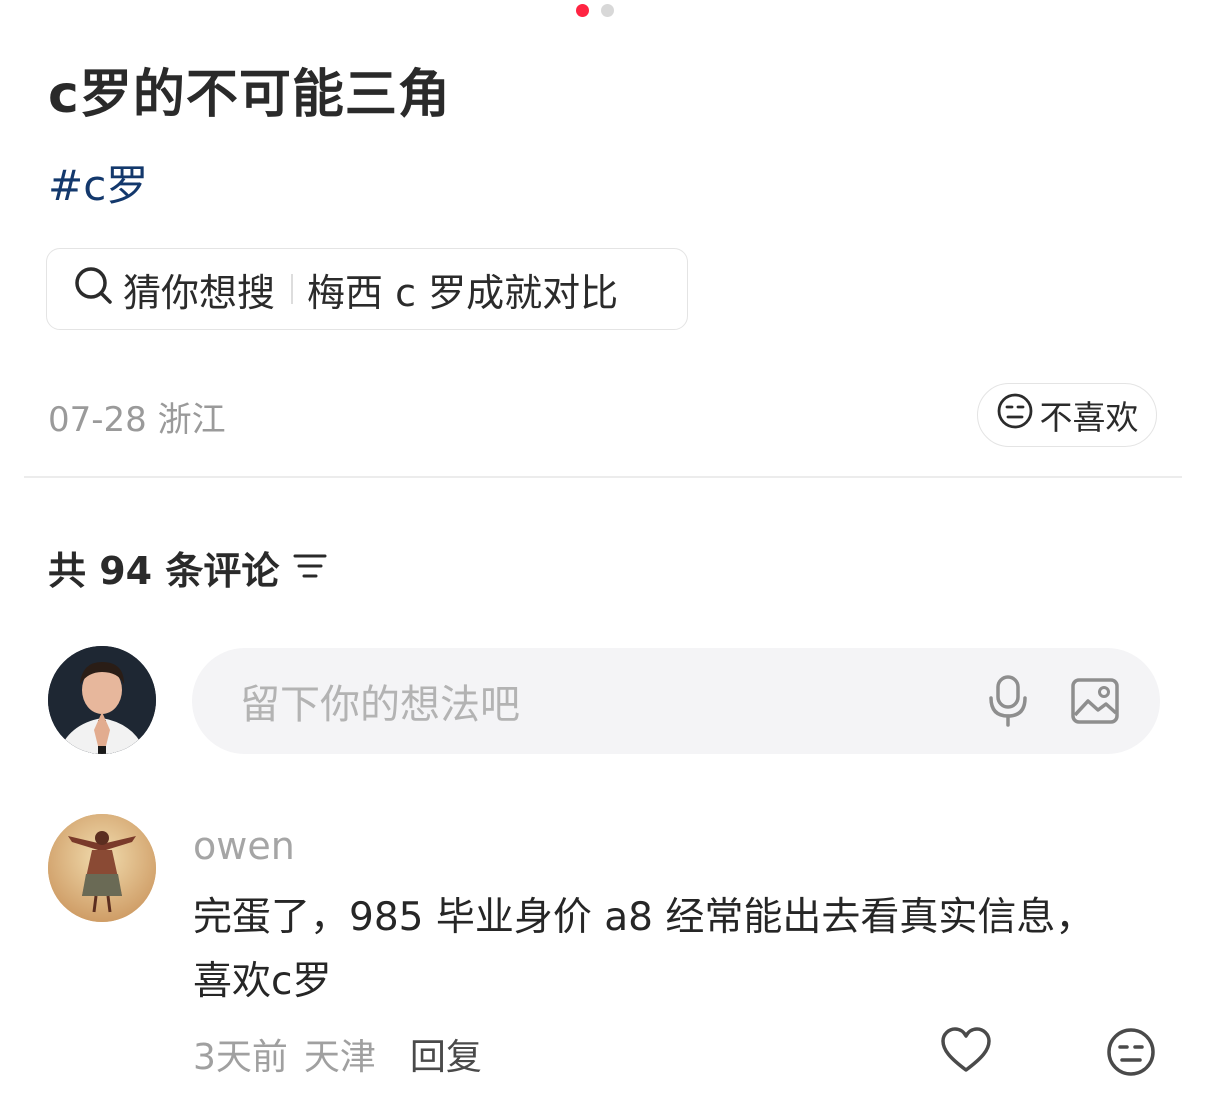 This screenshot has width=1206, height=1105. I want to click on page-dot-active, so click(582, 10).